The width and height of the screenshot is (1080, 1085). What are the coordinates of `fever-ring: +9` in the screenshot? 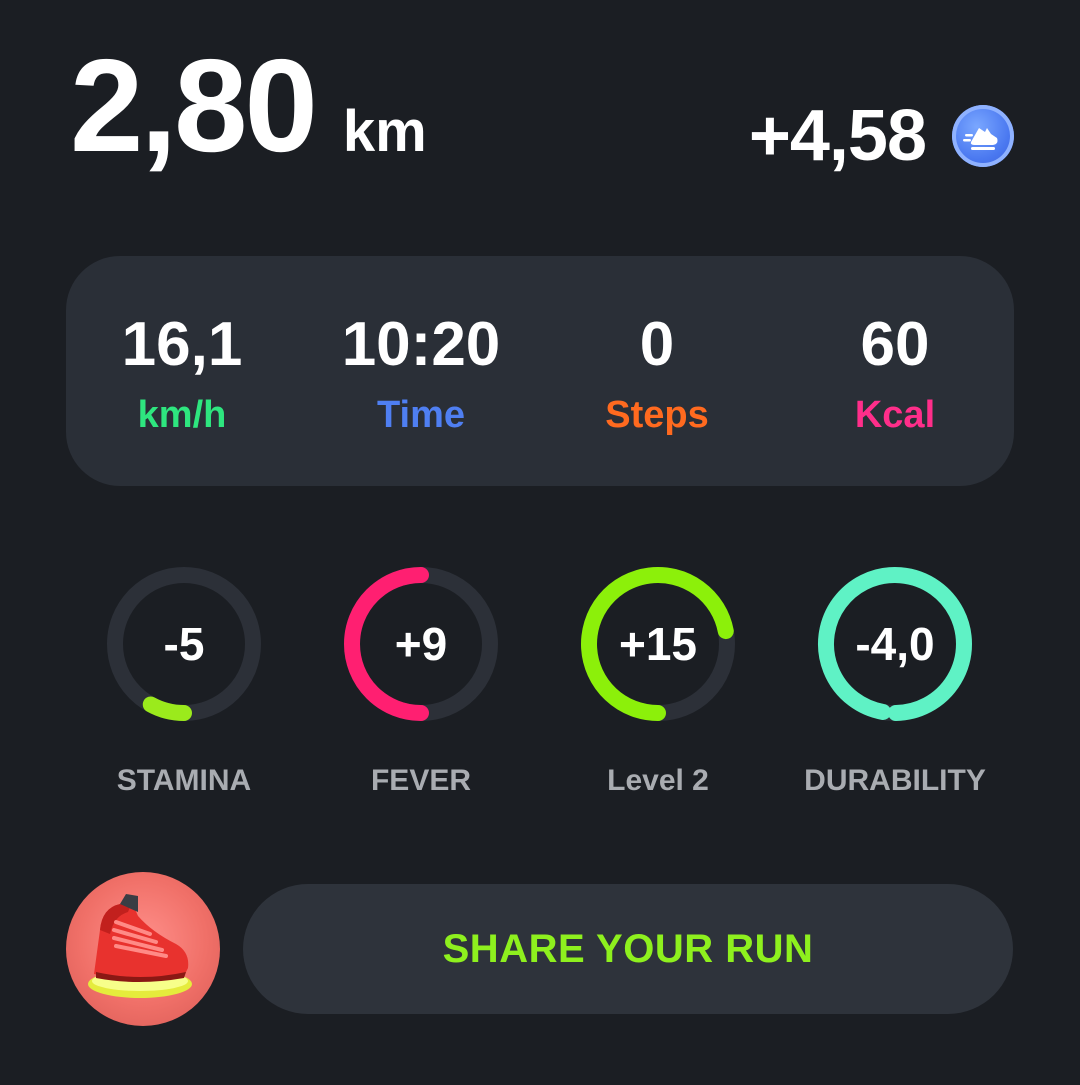 It's located at (421, 644).